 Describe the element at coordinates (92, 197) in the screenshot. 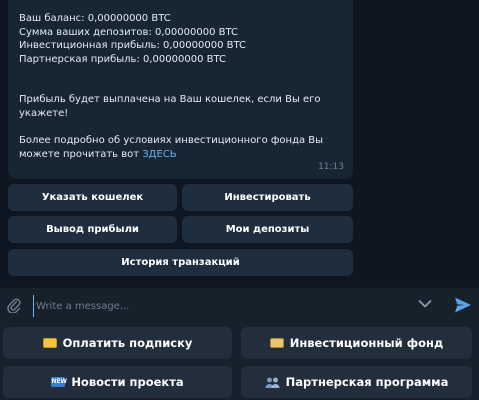

I see `set-wallet-button: Указать кошелек` at that location.